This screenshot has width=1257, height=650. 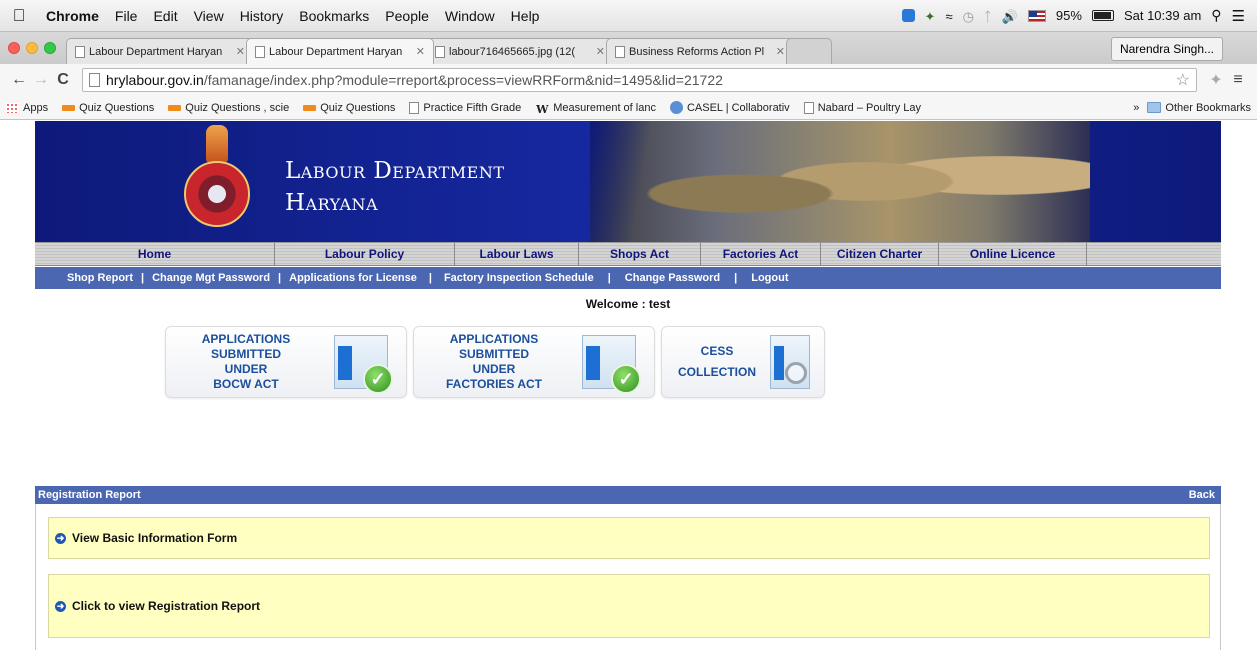 I want to click on bookmark-nabard: Nabard – Poultry Lay, so click(x=862, y=107).